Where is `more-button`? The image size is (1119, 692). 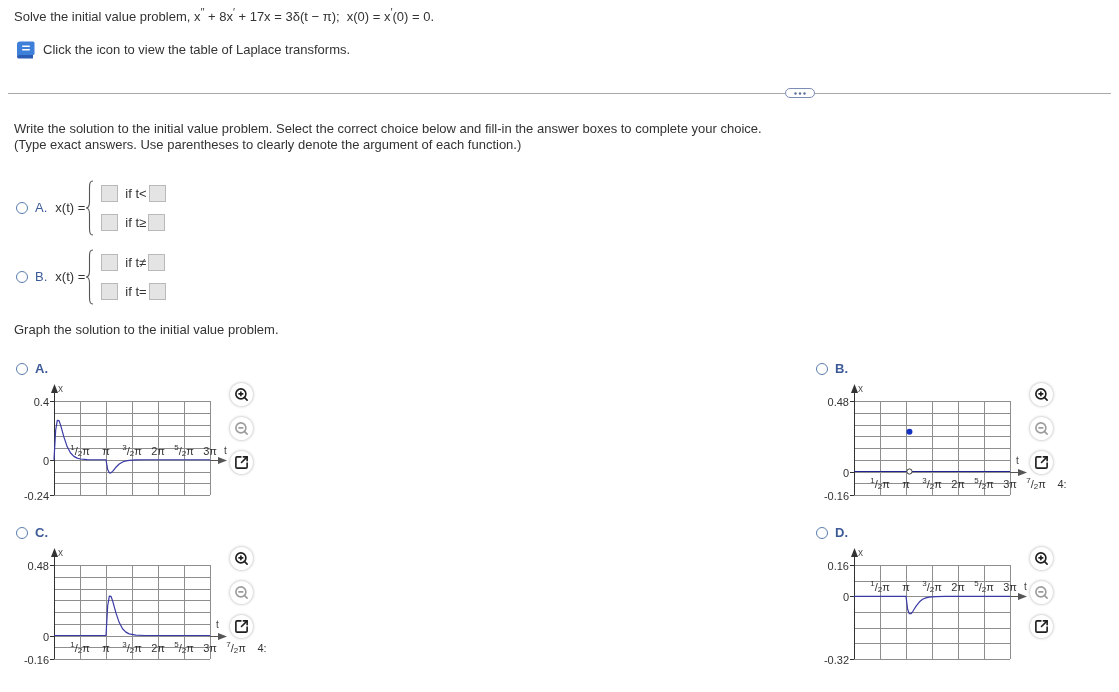 more-button is located at coordinates (800, 93).